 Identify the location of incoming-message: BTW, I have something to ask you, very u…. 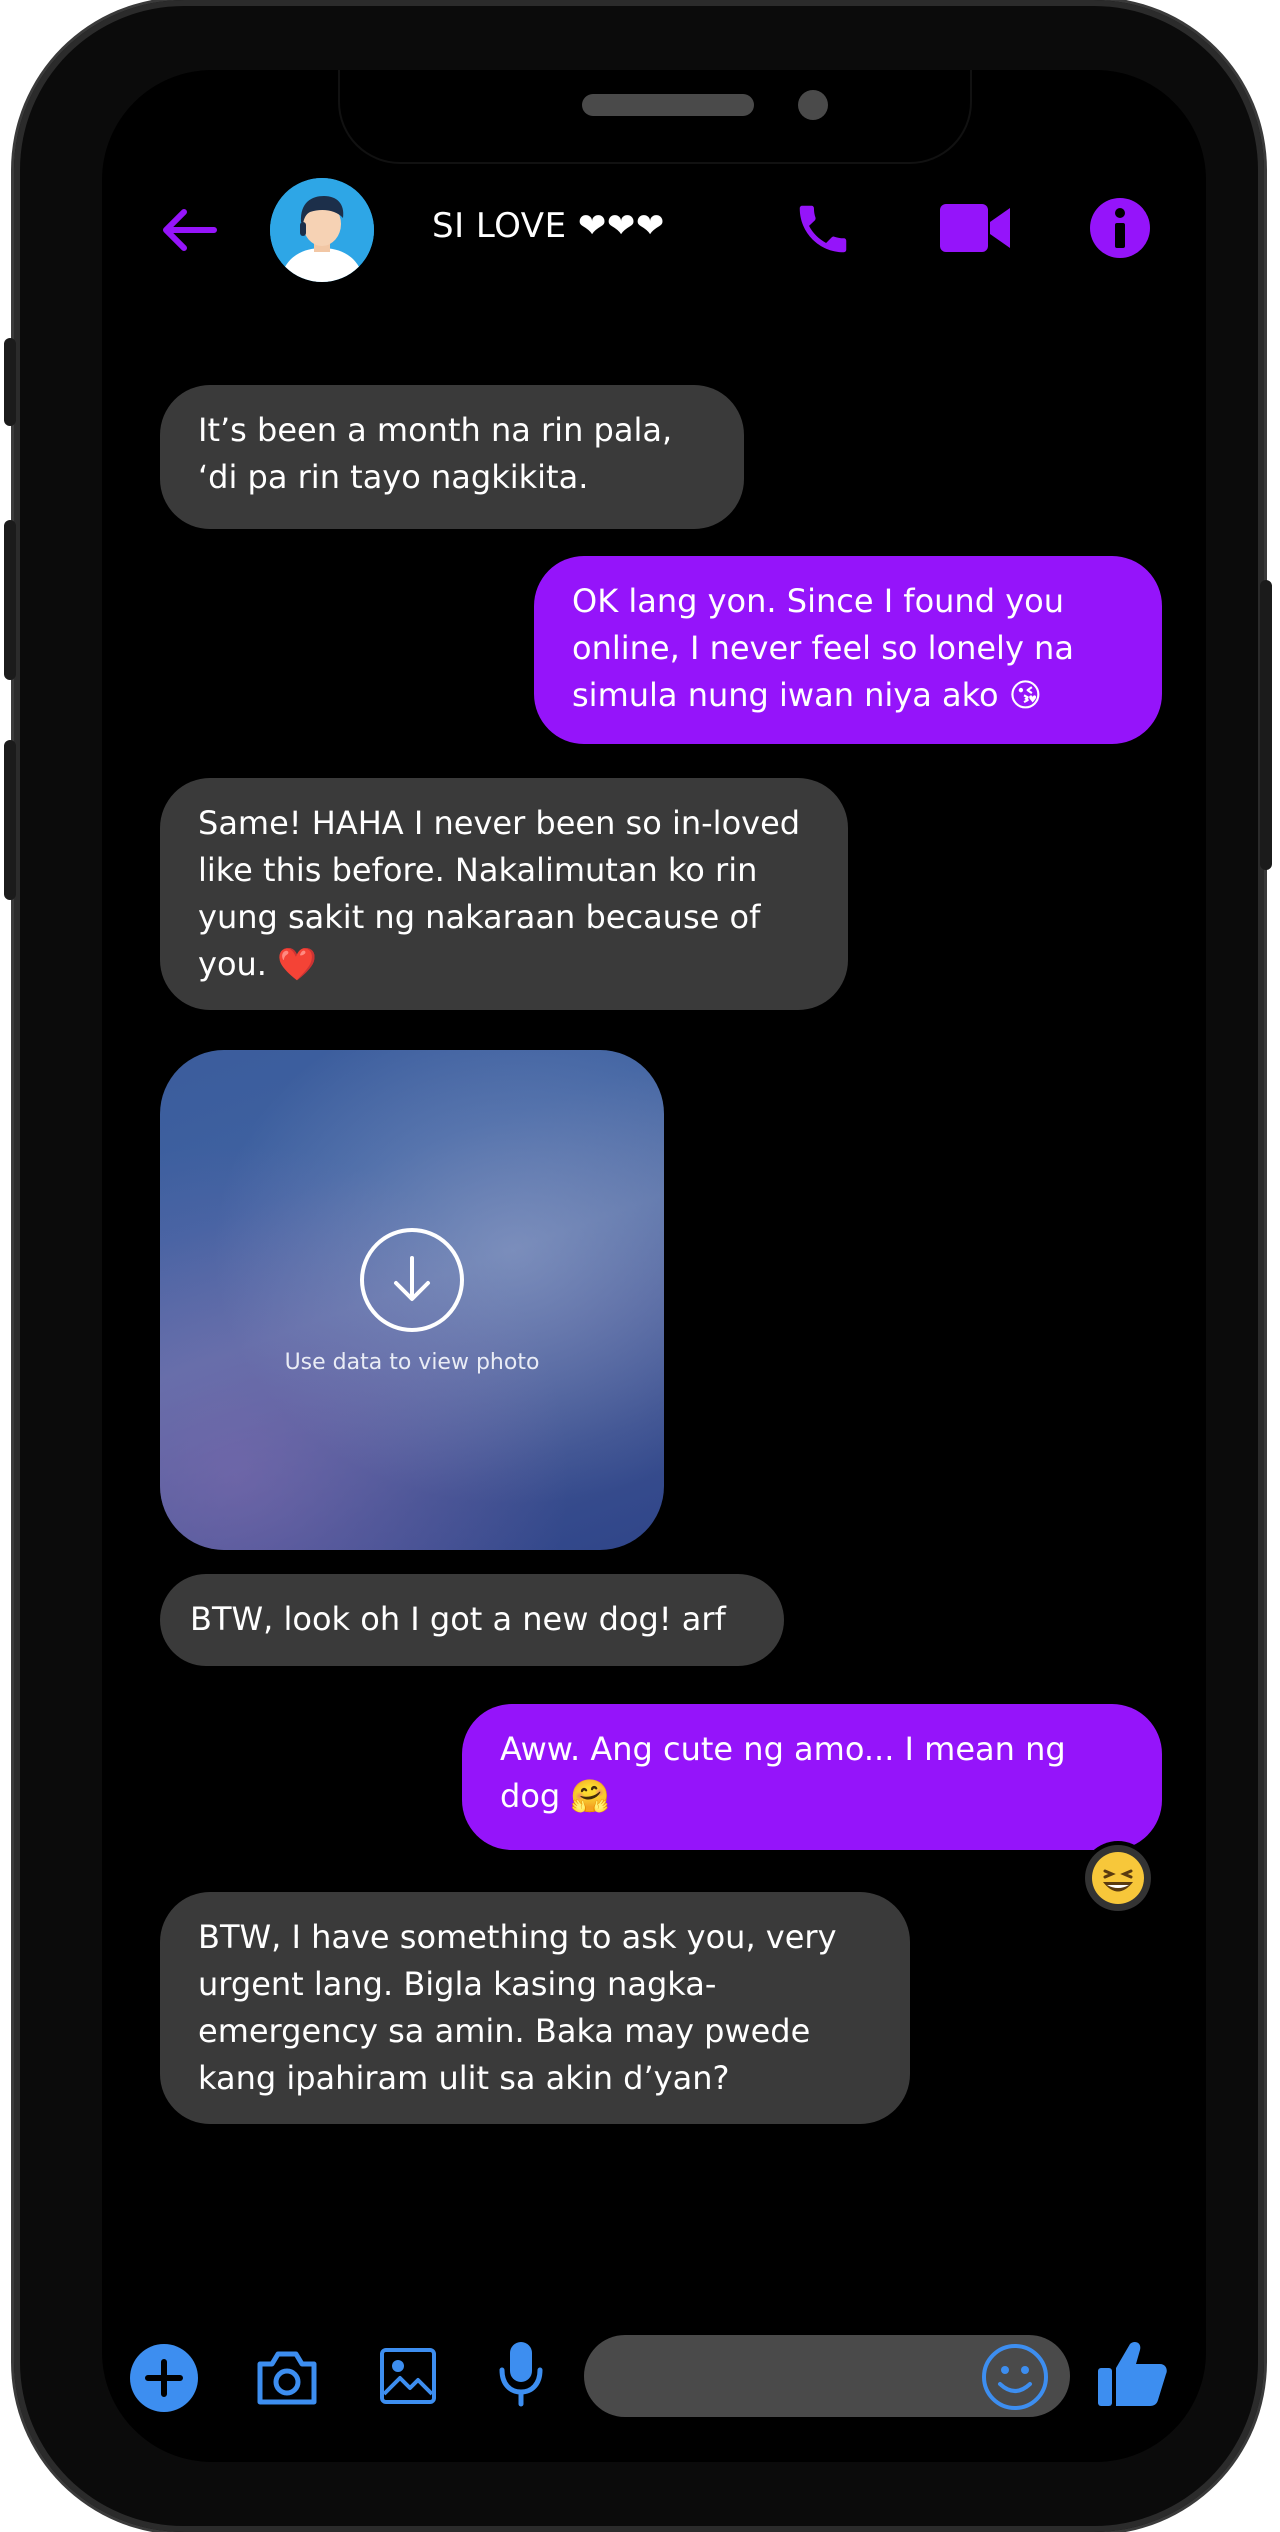
(535, 2008).